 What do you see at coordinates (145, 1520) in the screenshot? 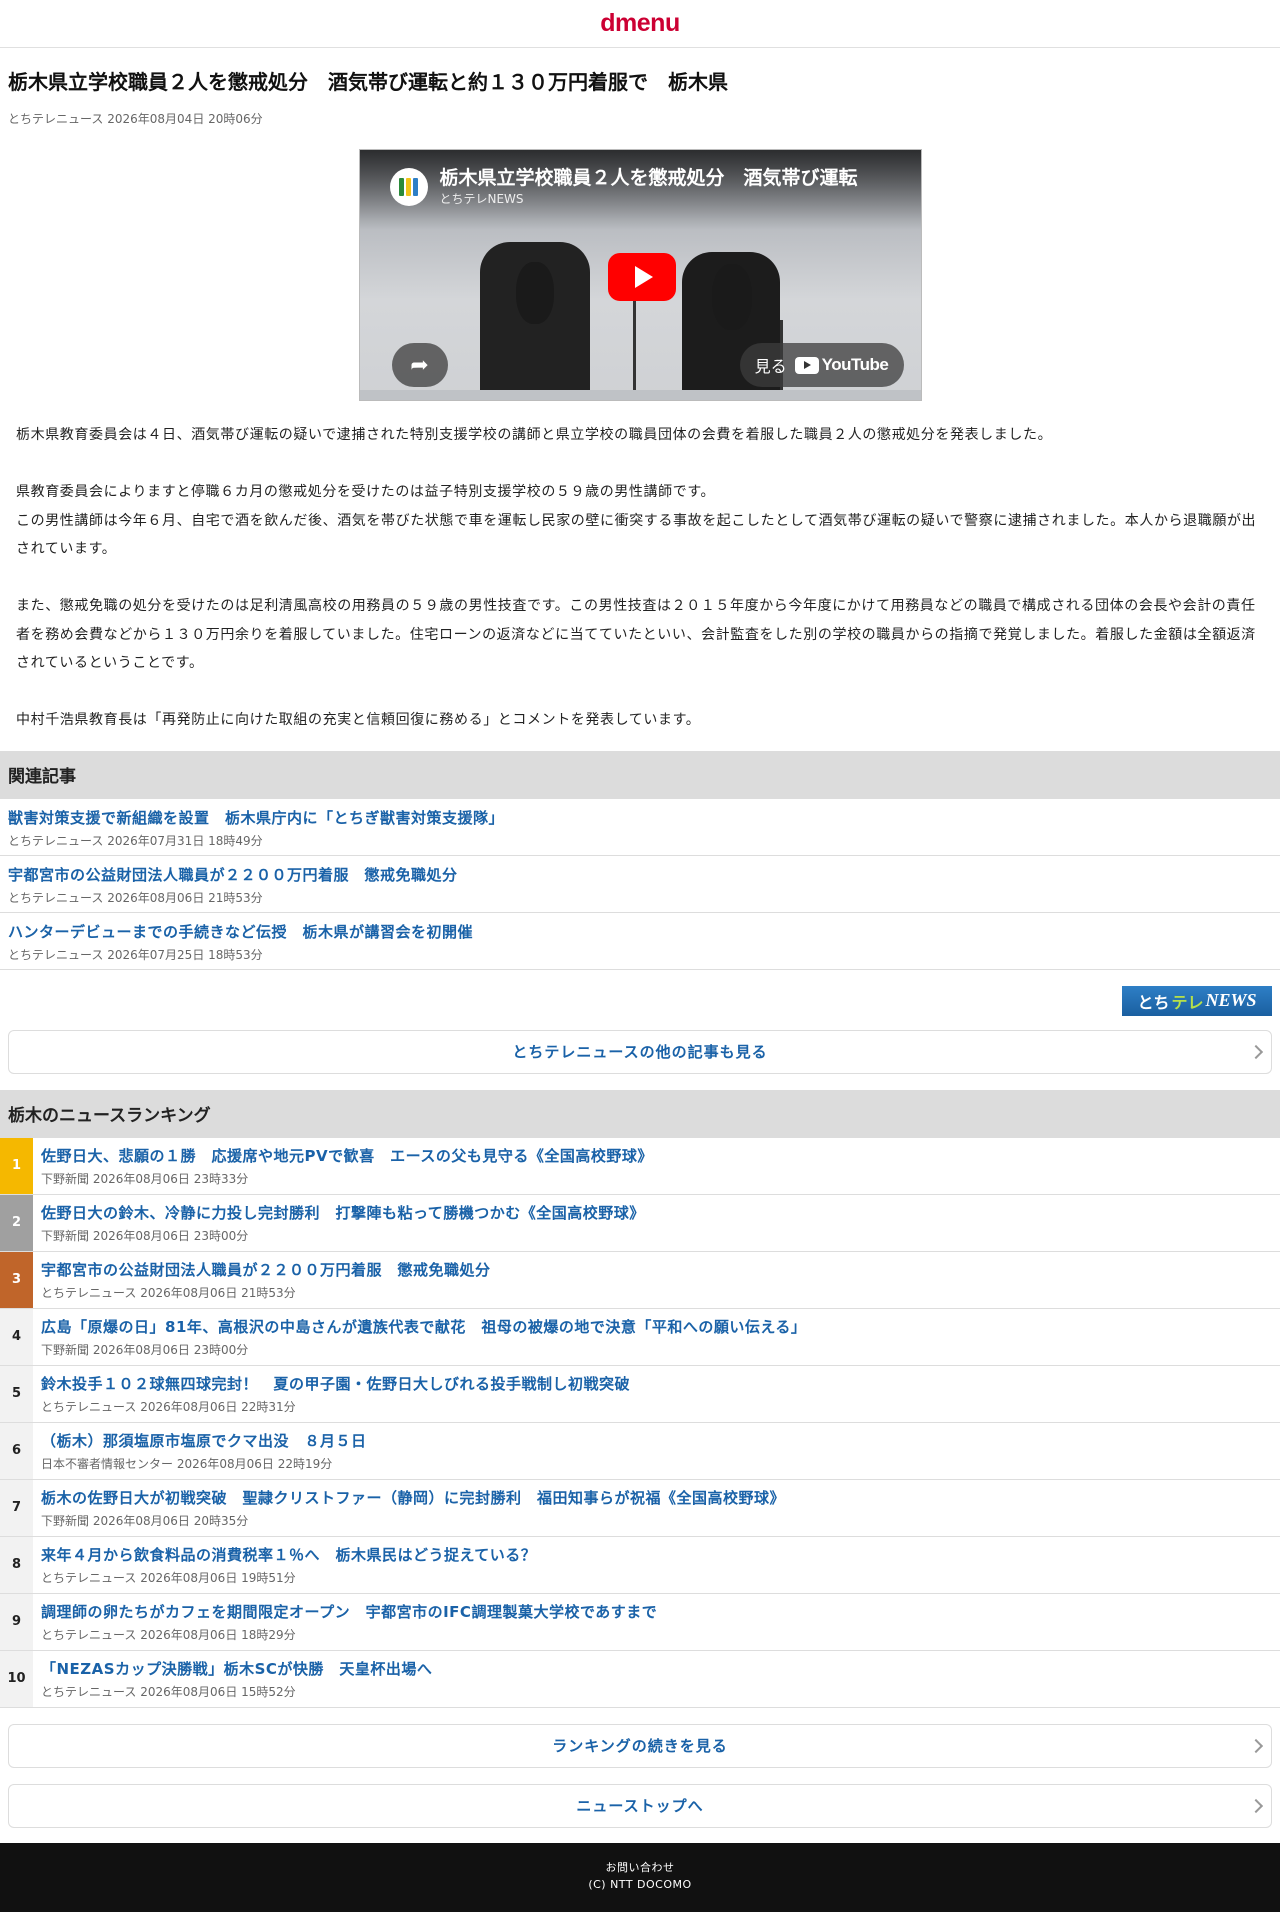
I see `ranking-item-meta: 下野新聞 2026年08月06日 20時35分` at bounding box center [145, 1520].